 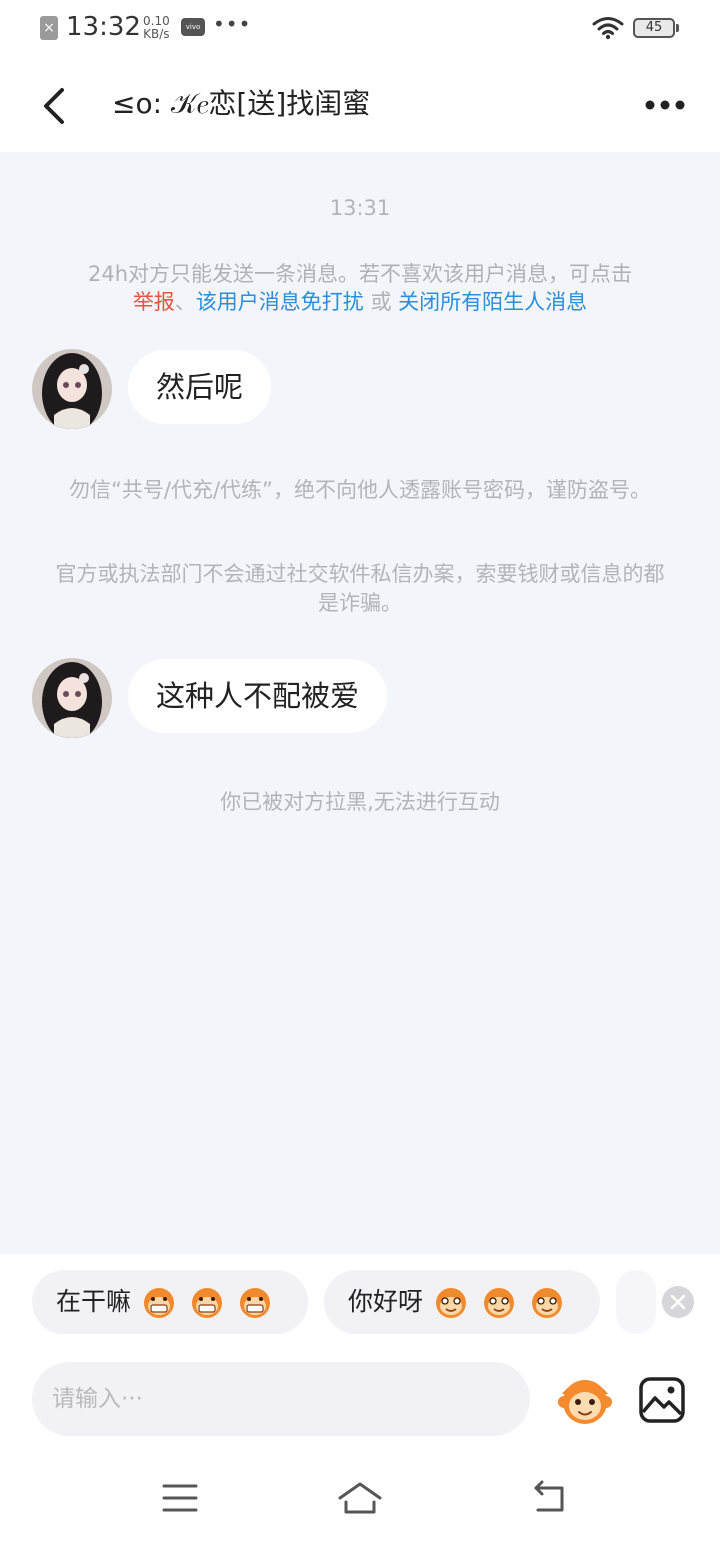 I want to click on message-bubble: 这种人不配被爱, so click(x=258, y=696).